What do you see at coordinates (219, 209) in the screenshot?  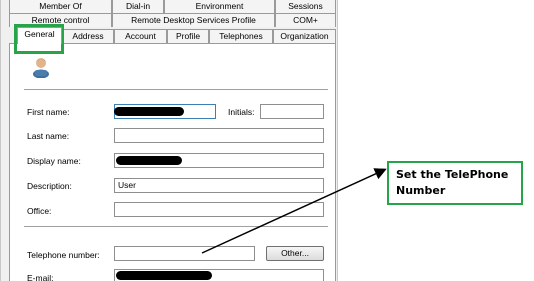 I see `office-field` at bounding box center [219, 209].